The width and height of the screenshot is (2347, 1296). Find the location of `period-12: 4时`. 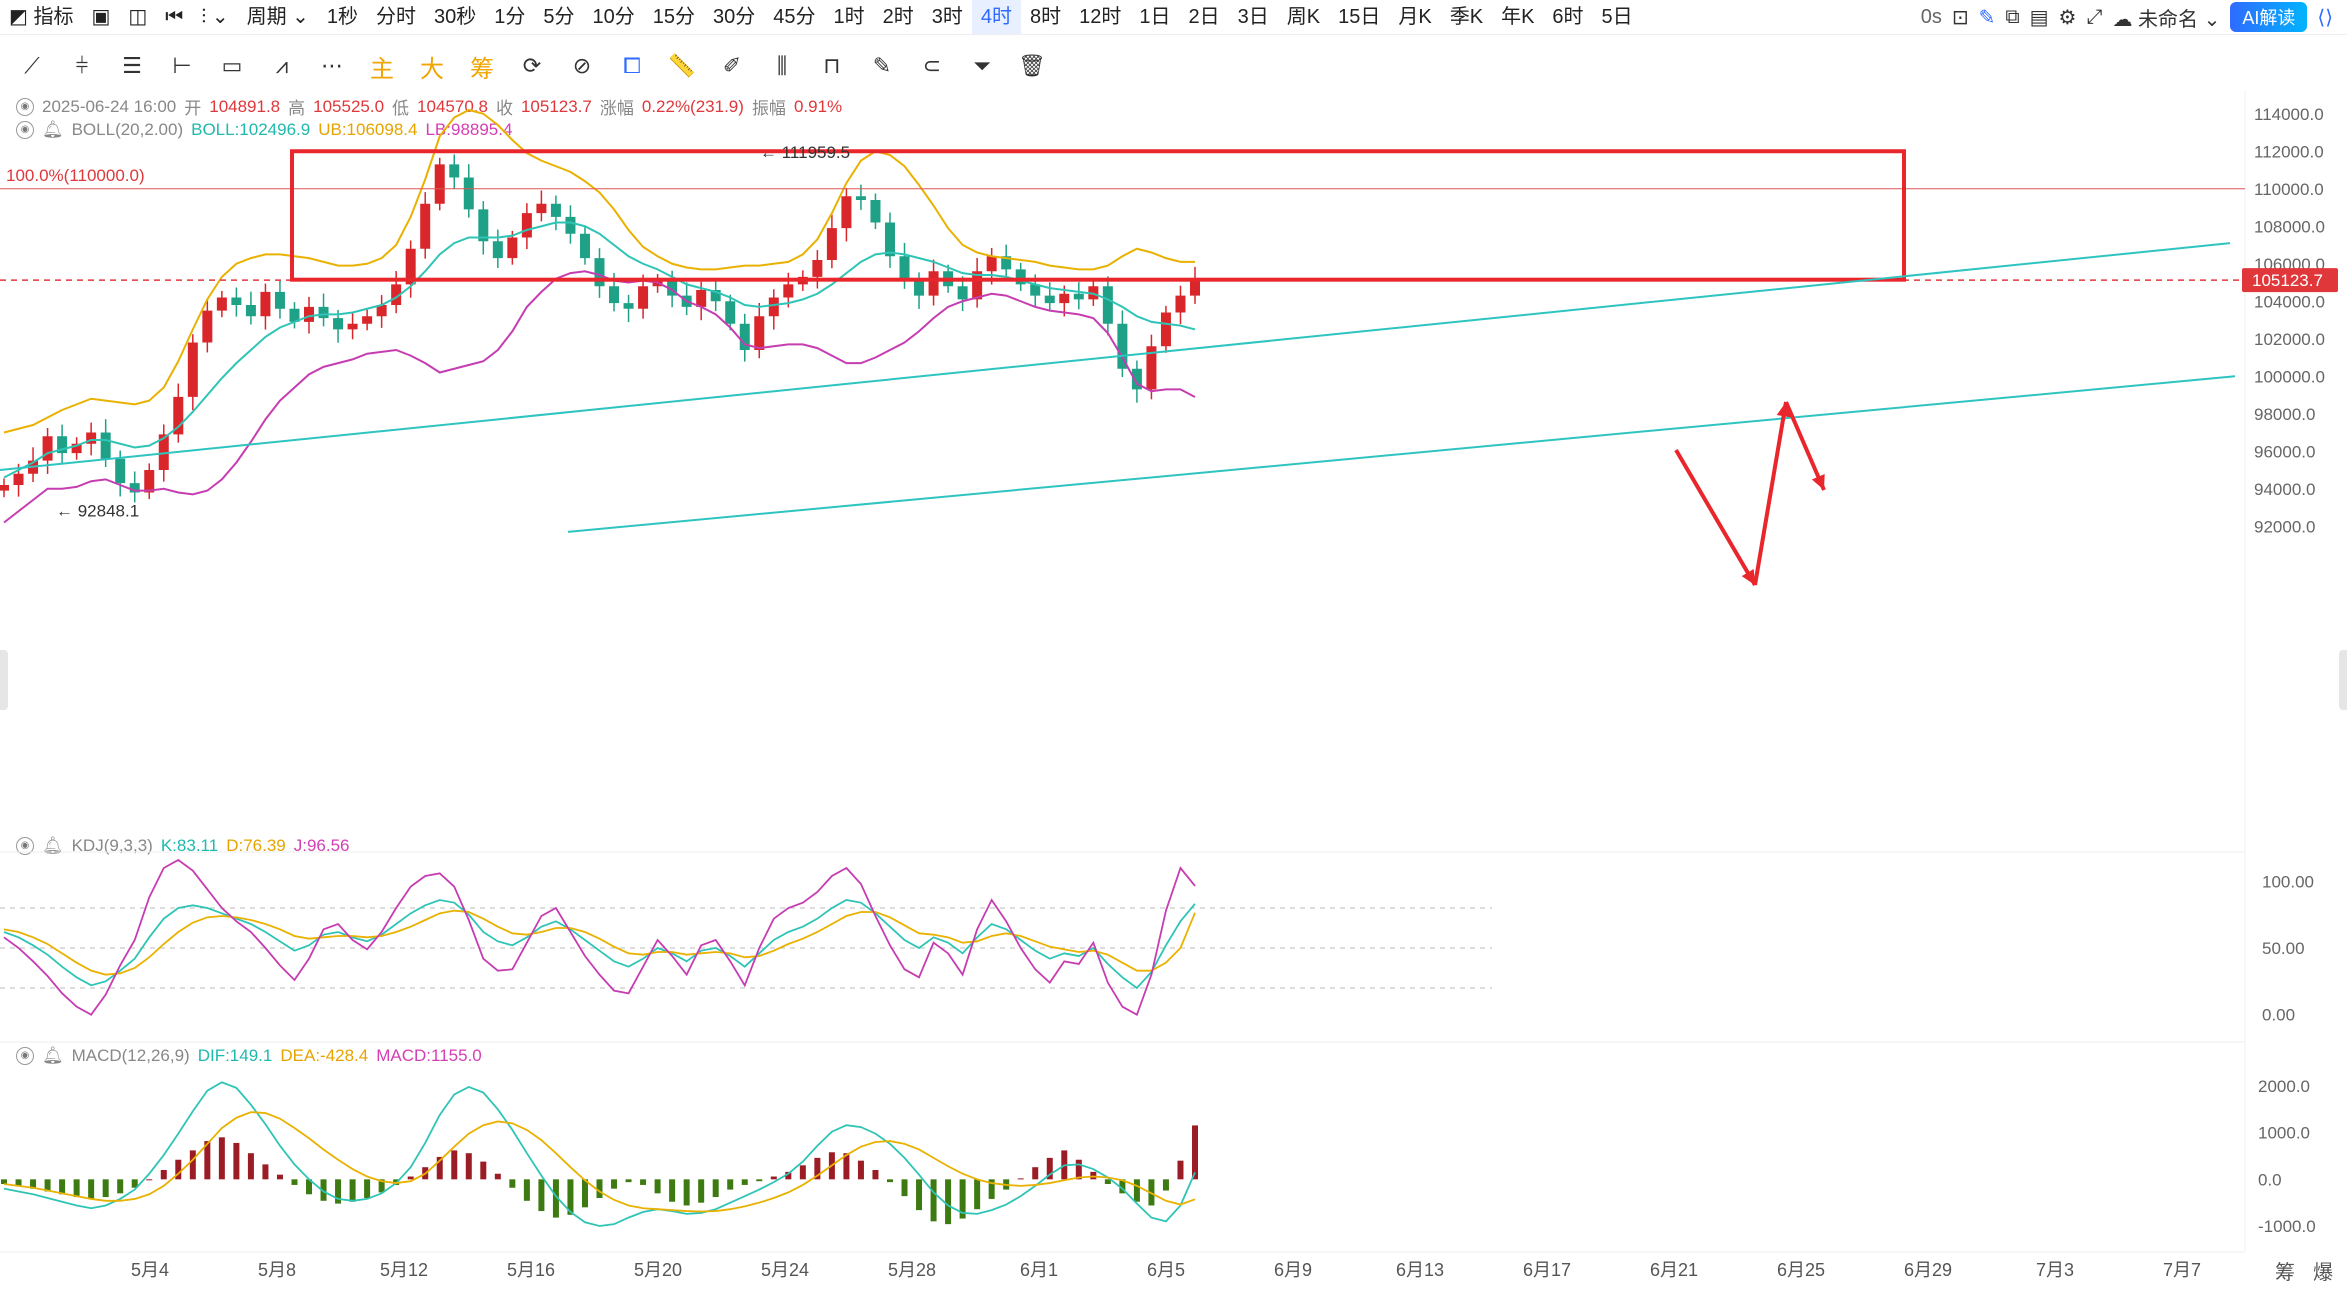

period-12: 4时 is located at coordinates (996, 17).